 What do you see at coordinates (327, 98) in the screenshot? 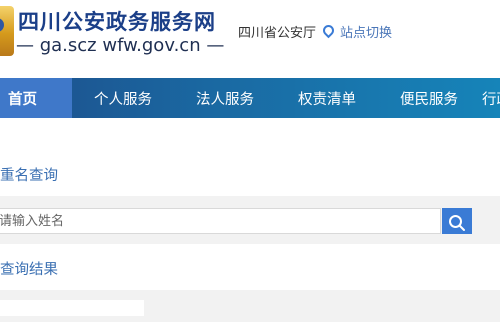
I see `nav-item-responsibility-list: 权责清单` at bounding box center [327, 98].